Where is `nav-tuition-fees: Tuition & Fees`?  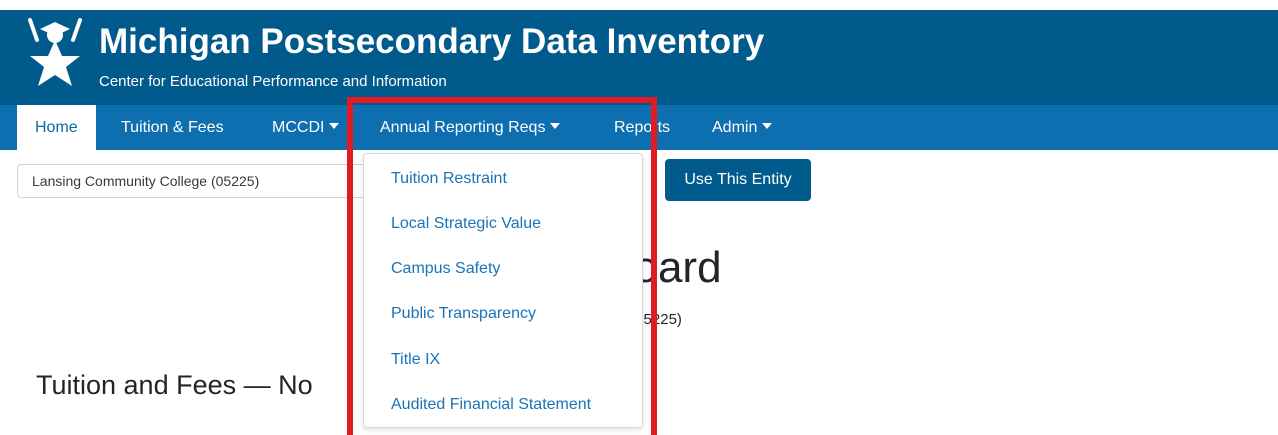 nav-tuition-fees: Tuition & Fees is located at coordinates (172, 127).